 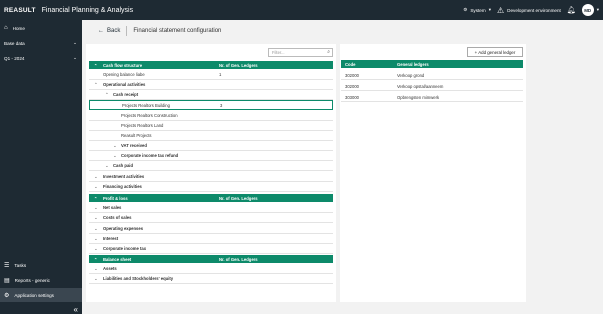 I want to click on row-label: Reasult Projects, so click(x=136, y=135).